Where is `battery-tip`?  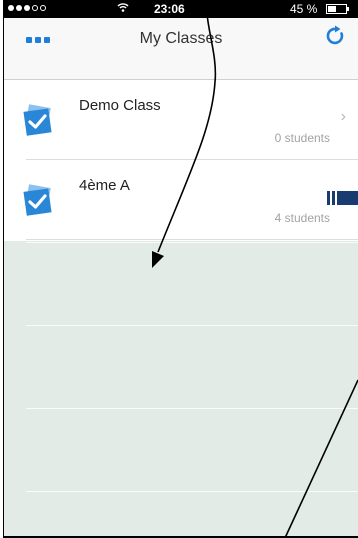
battery-tip is located at coordinates (348, 9).